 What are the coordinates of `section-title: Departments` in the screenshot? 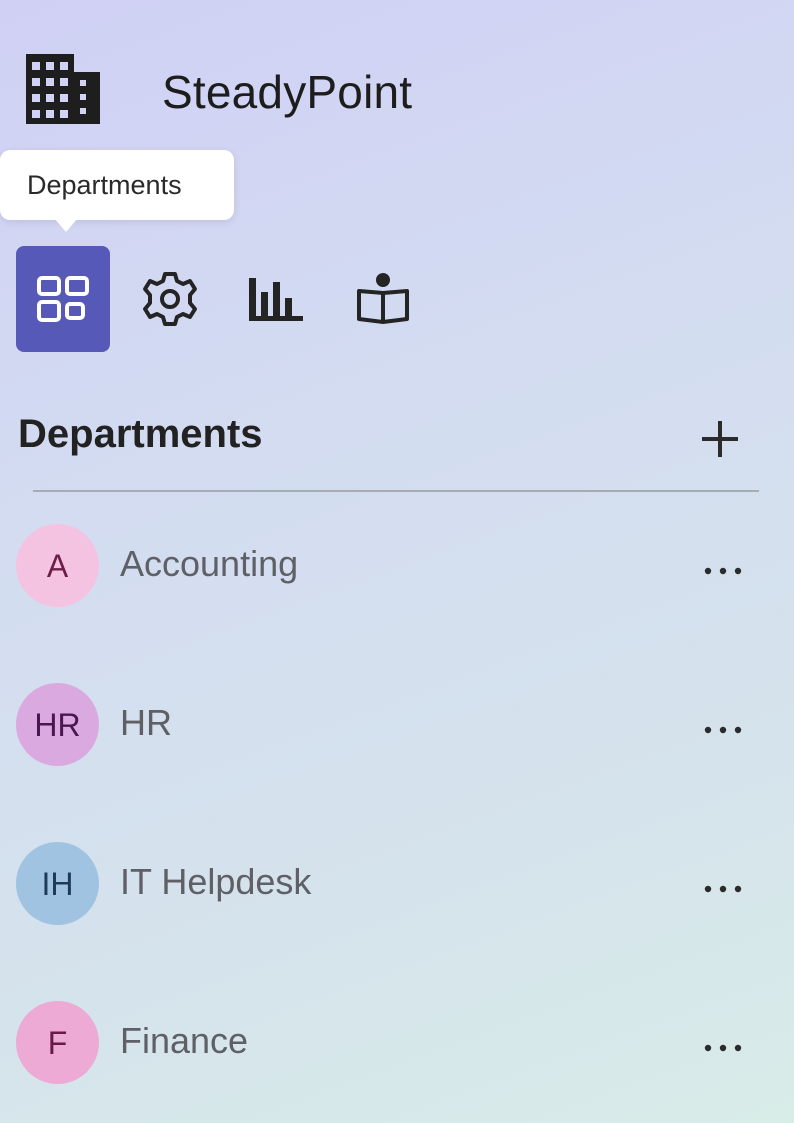 It's located at (140, 434).